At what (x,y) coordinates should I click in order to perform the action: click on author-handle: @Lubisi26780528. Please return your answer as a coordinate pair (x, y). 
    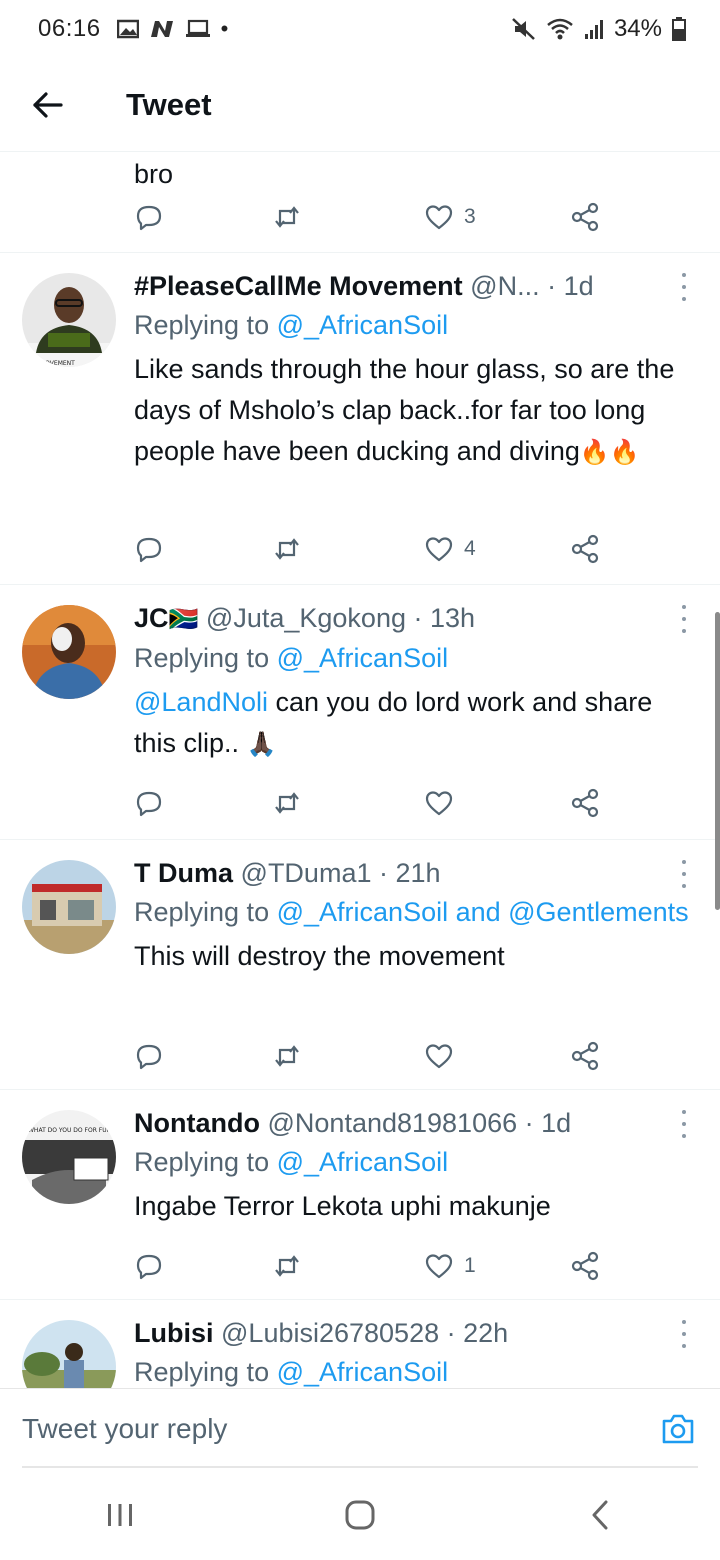
    Looking at the image, I should click on (330, 1333).